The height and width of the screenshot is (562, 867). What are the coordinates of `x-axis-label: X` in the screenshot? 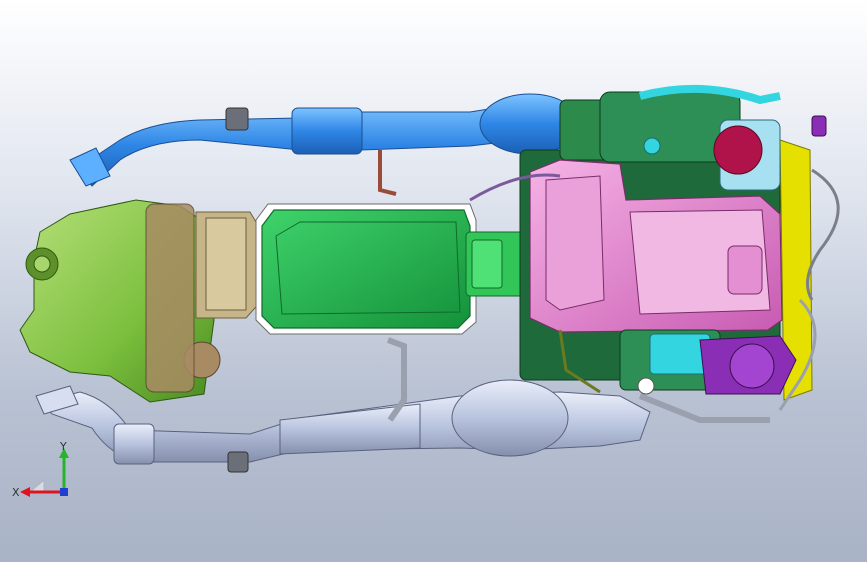 It's located at (16, 492).